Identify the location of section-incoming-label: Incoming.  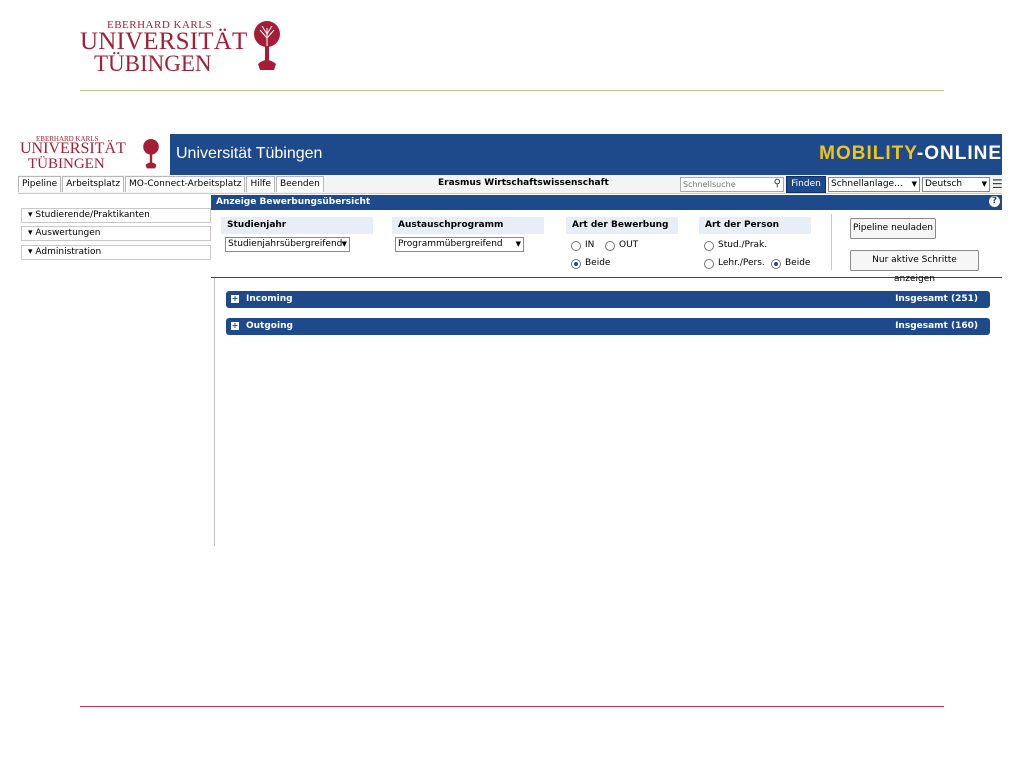
(269, 299).